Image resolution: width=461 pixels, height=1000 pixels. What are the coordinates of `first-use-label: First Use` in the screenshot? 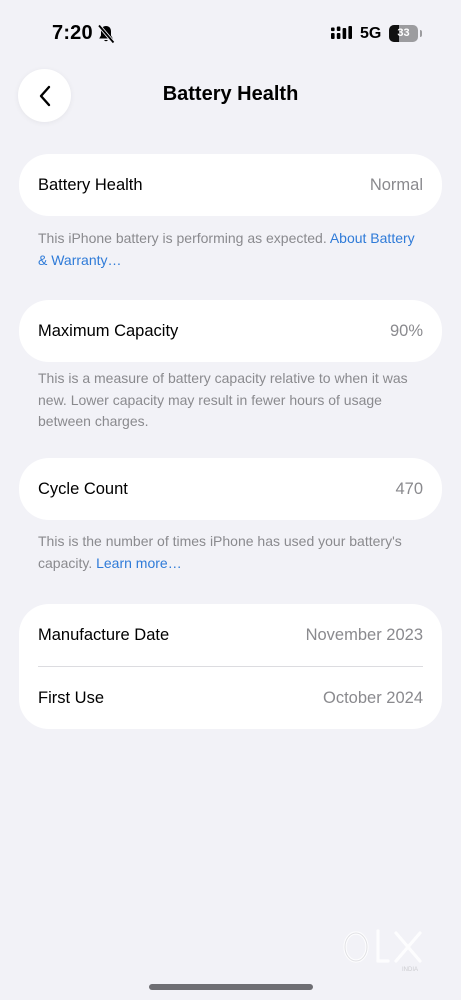 It's located at (71, 698).